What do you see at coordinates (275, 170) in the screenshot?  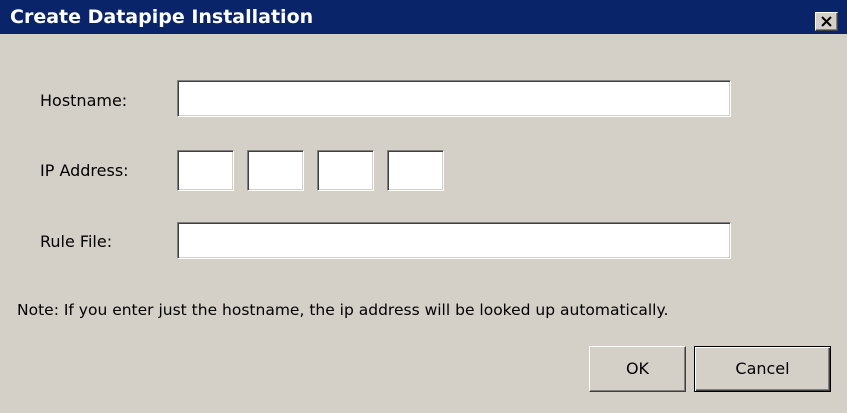 I see `ip-octet-2-input` at bounding box center [275, 170].